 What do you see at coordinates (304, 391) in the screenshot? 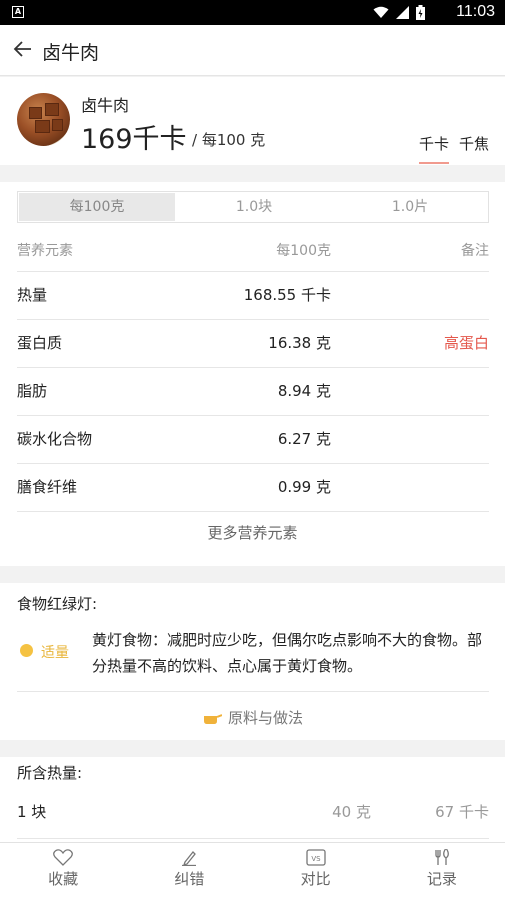
I see `nutrient-value: 8.94 克` at bounding box center [304, 391].